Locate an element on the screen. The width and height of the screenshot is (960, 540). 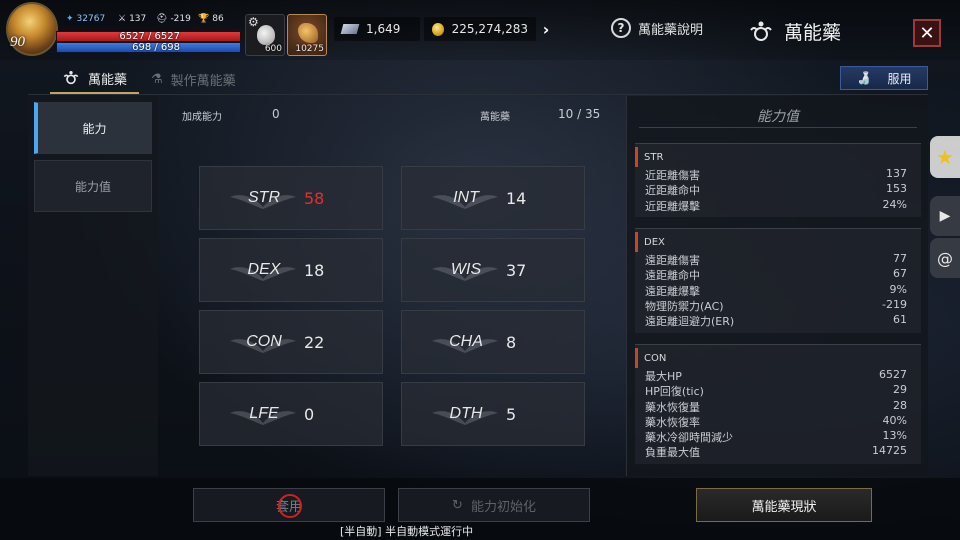
trophy-stat: 🏆 86 is located at coordinates (211, 19).